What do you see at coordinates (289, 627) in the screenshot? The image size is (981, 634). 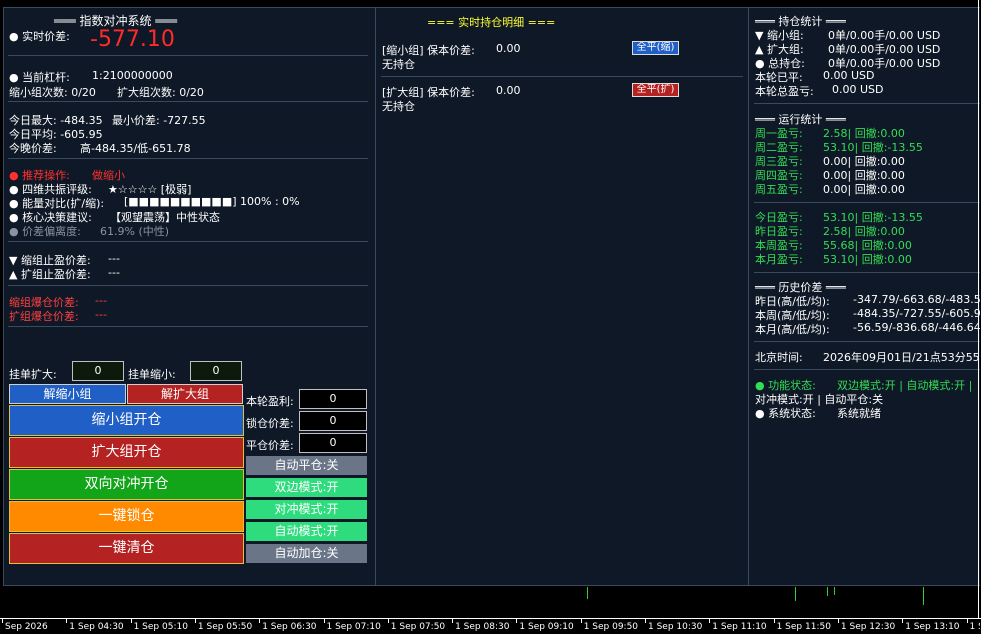 I see `axis-label: 1 Sep 06:30` at bounding box center [289, 627].